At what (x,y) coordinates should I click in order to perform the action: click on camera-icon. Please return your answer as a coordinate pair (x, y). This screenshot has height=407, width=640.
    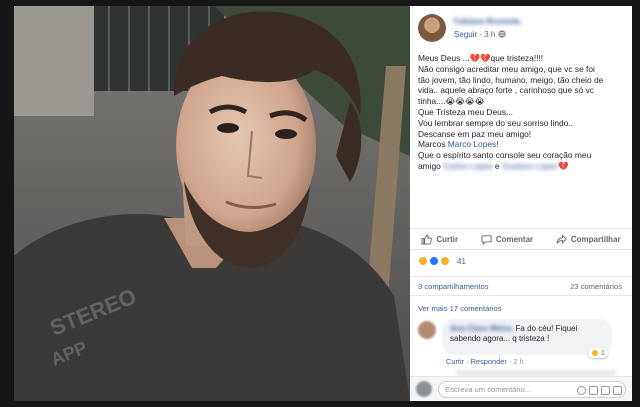
    Looking at the image, I should click on (593, 390).